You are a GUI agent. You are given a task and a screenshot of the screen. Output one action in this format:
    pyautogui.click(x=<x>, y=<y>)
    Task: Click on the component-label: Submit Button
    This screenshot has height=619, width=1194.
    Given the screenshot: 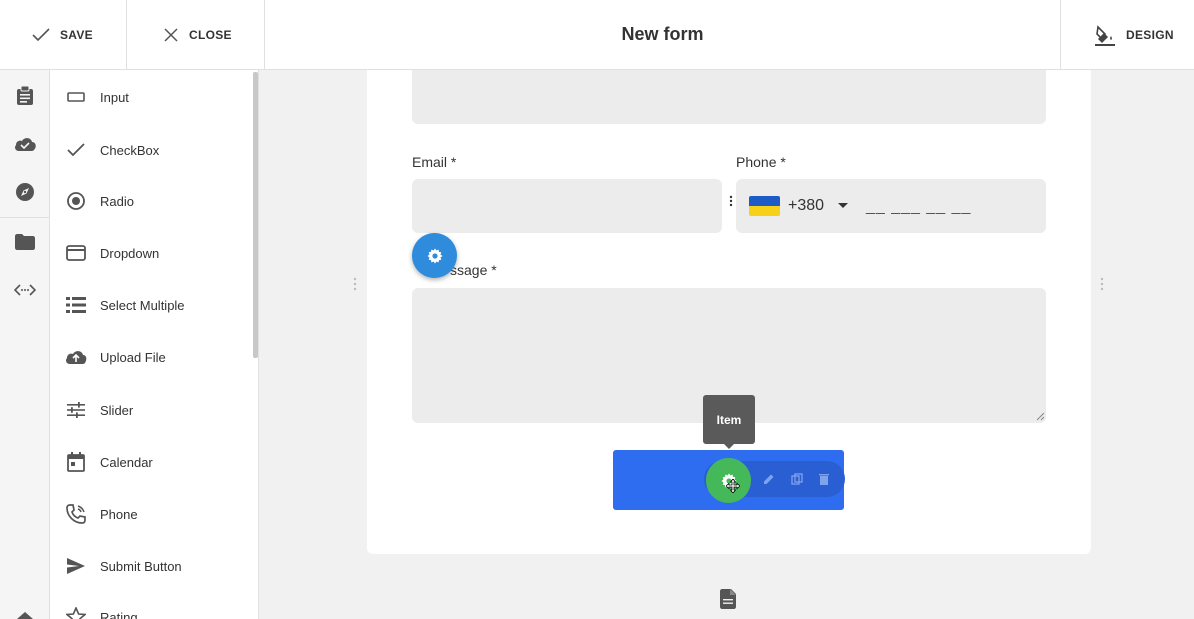 What is the action you would take?
    pyautogui.click(x=141, y=566)
    